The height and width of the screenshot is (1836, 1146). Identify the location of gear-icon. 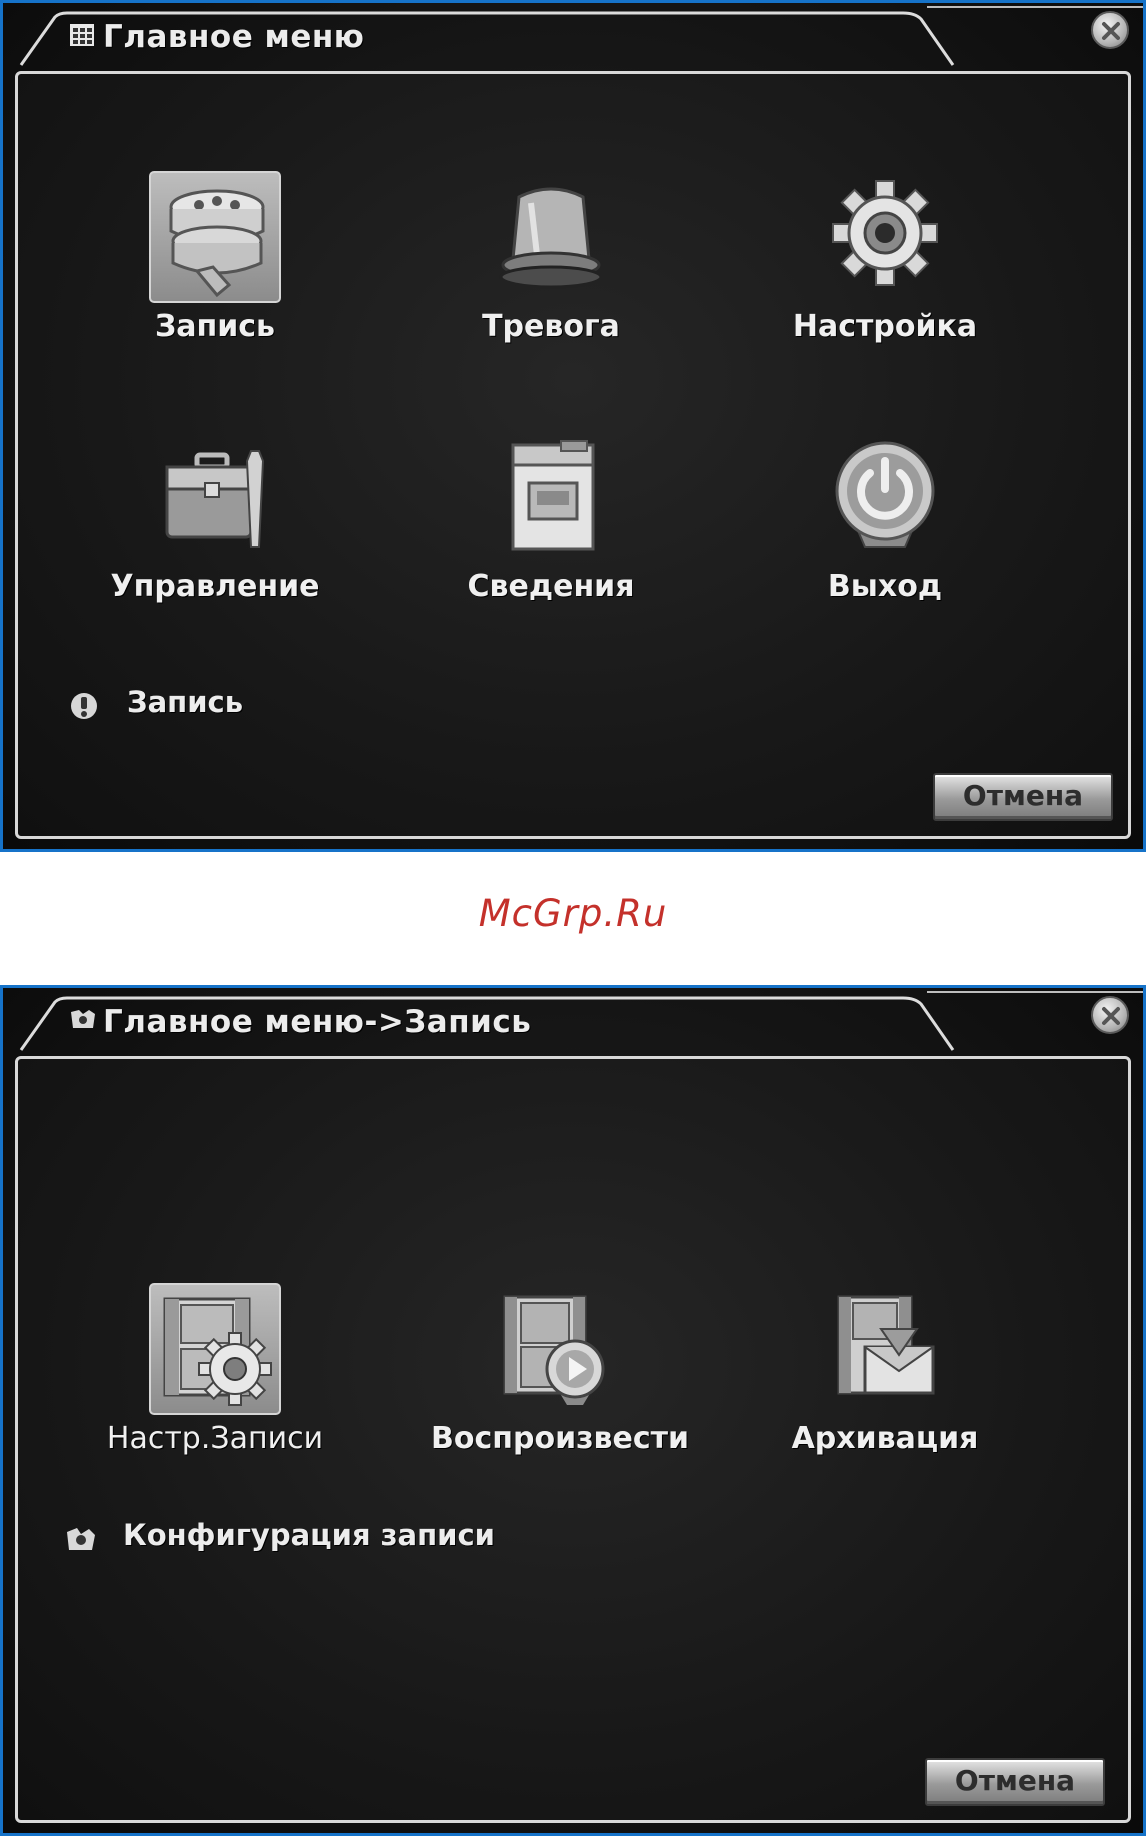
(885, 233).